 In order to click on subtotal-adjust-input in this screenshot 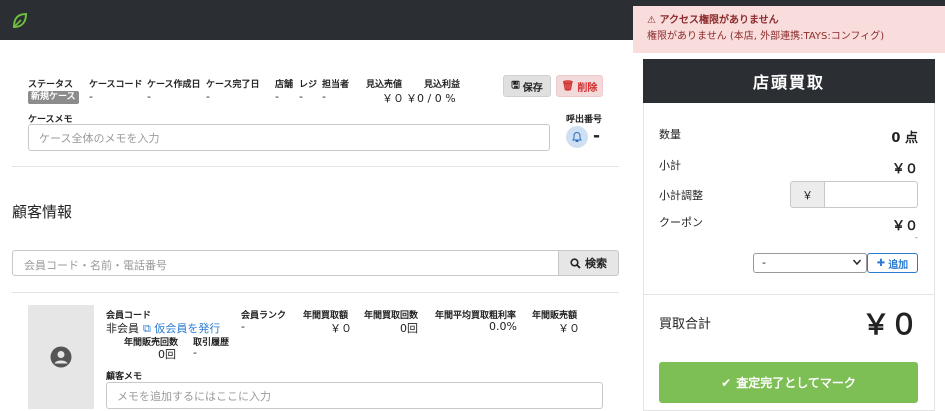, I will do `click(871, 194)`.